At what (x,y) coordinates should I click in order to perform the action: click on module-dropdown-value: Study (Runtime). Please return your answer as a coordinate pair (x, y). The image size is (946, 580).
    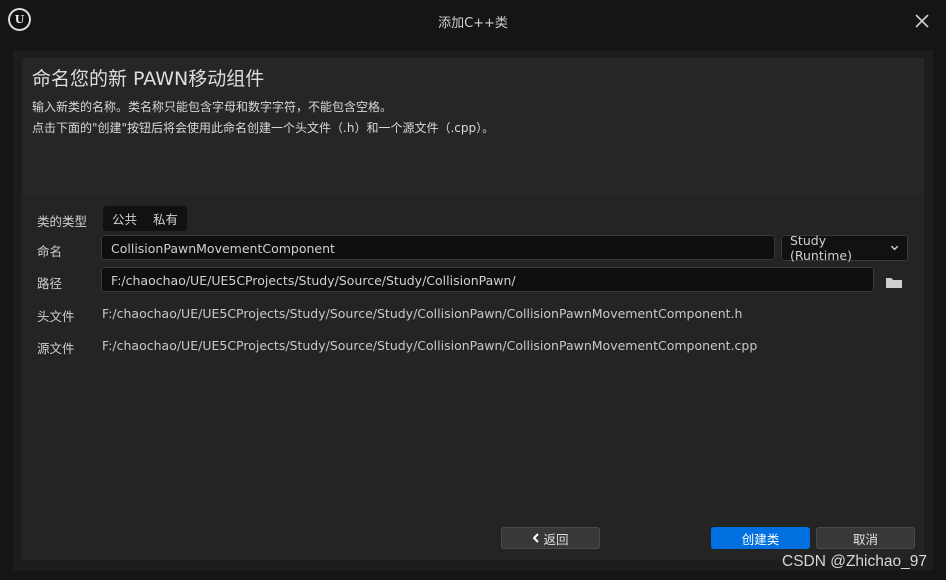
    Looking at the image, I should click on (821, 248).